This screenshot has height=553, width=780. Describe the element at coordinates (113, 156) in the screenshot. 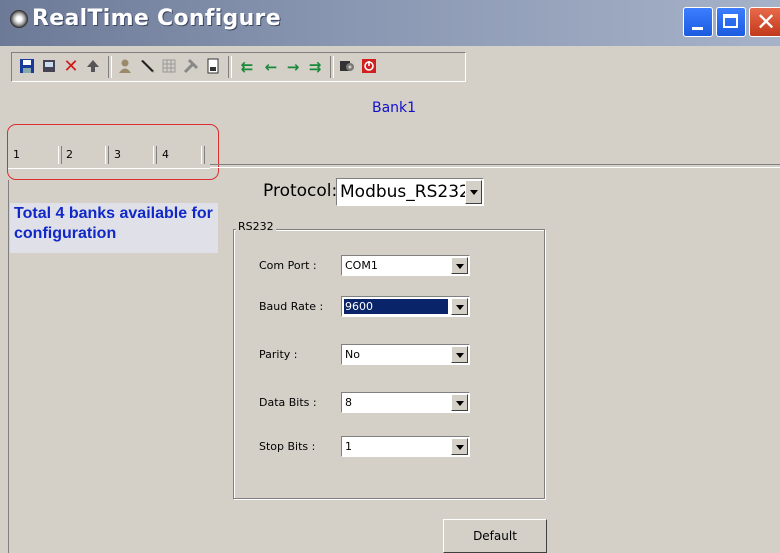

I see `bank-tabs: 1 2 3 4` at that location.